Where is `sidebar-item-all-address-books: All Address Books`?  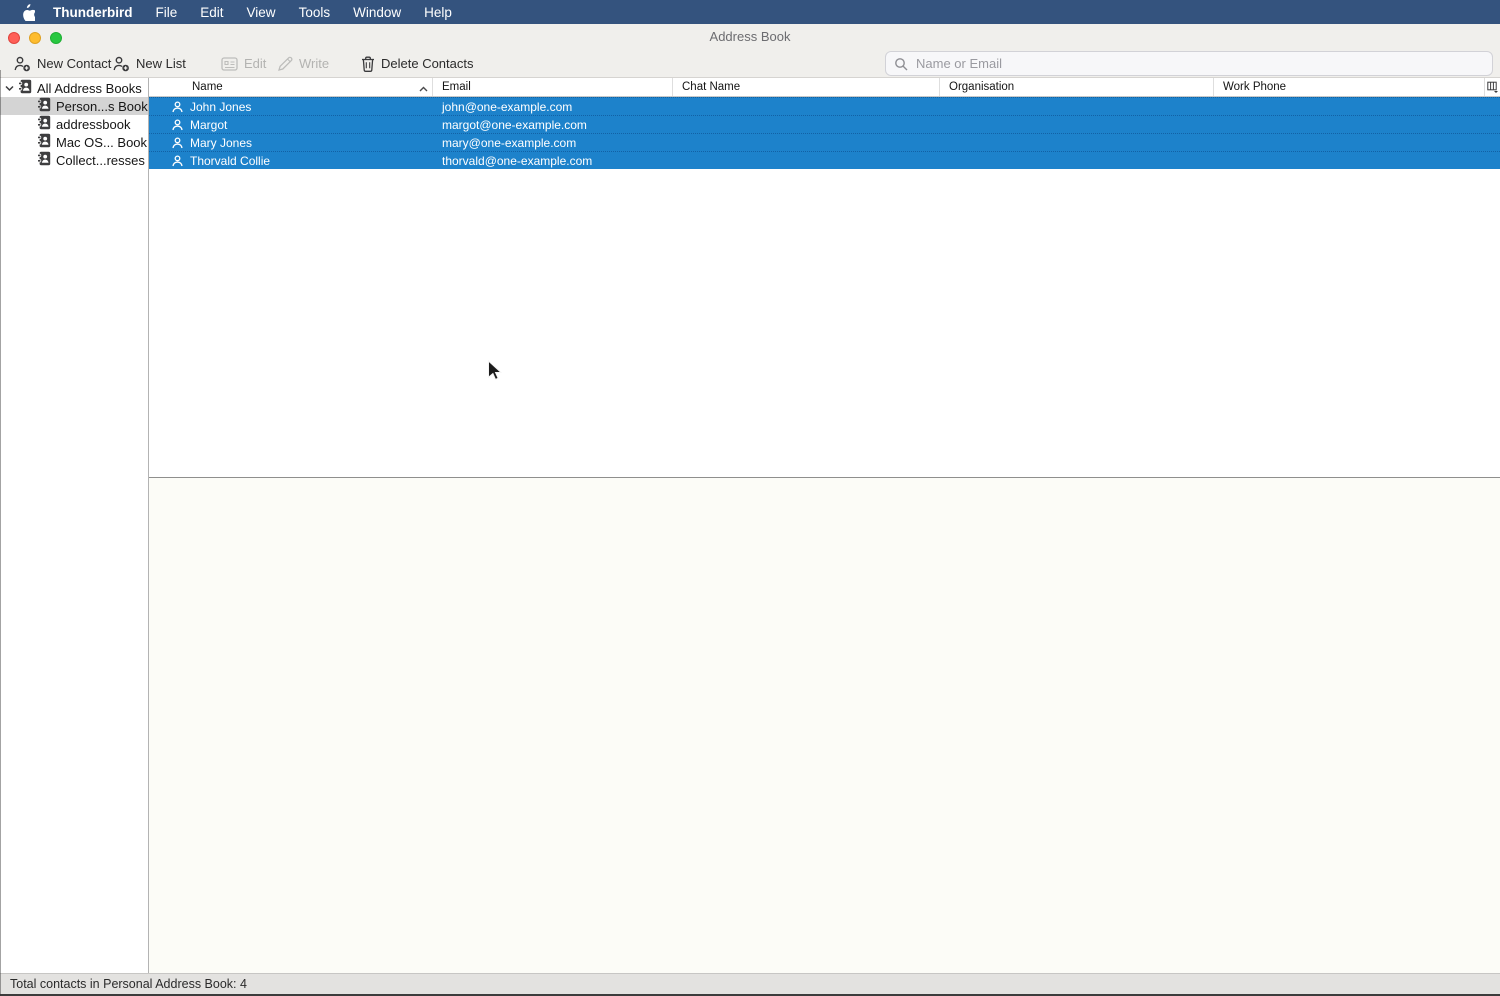 sidebar-item-all-address-books: All Address Books is located at coordinates (74, 88).